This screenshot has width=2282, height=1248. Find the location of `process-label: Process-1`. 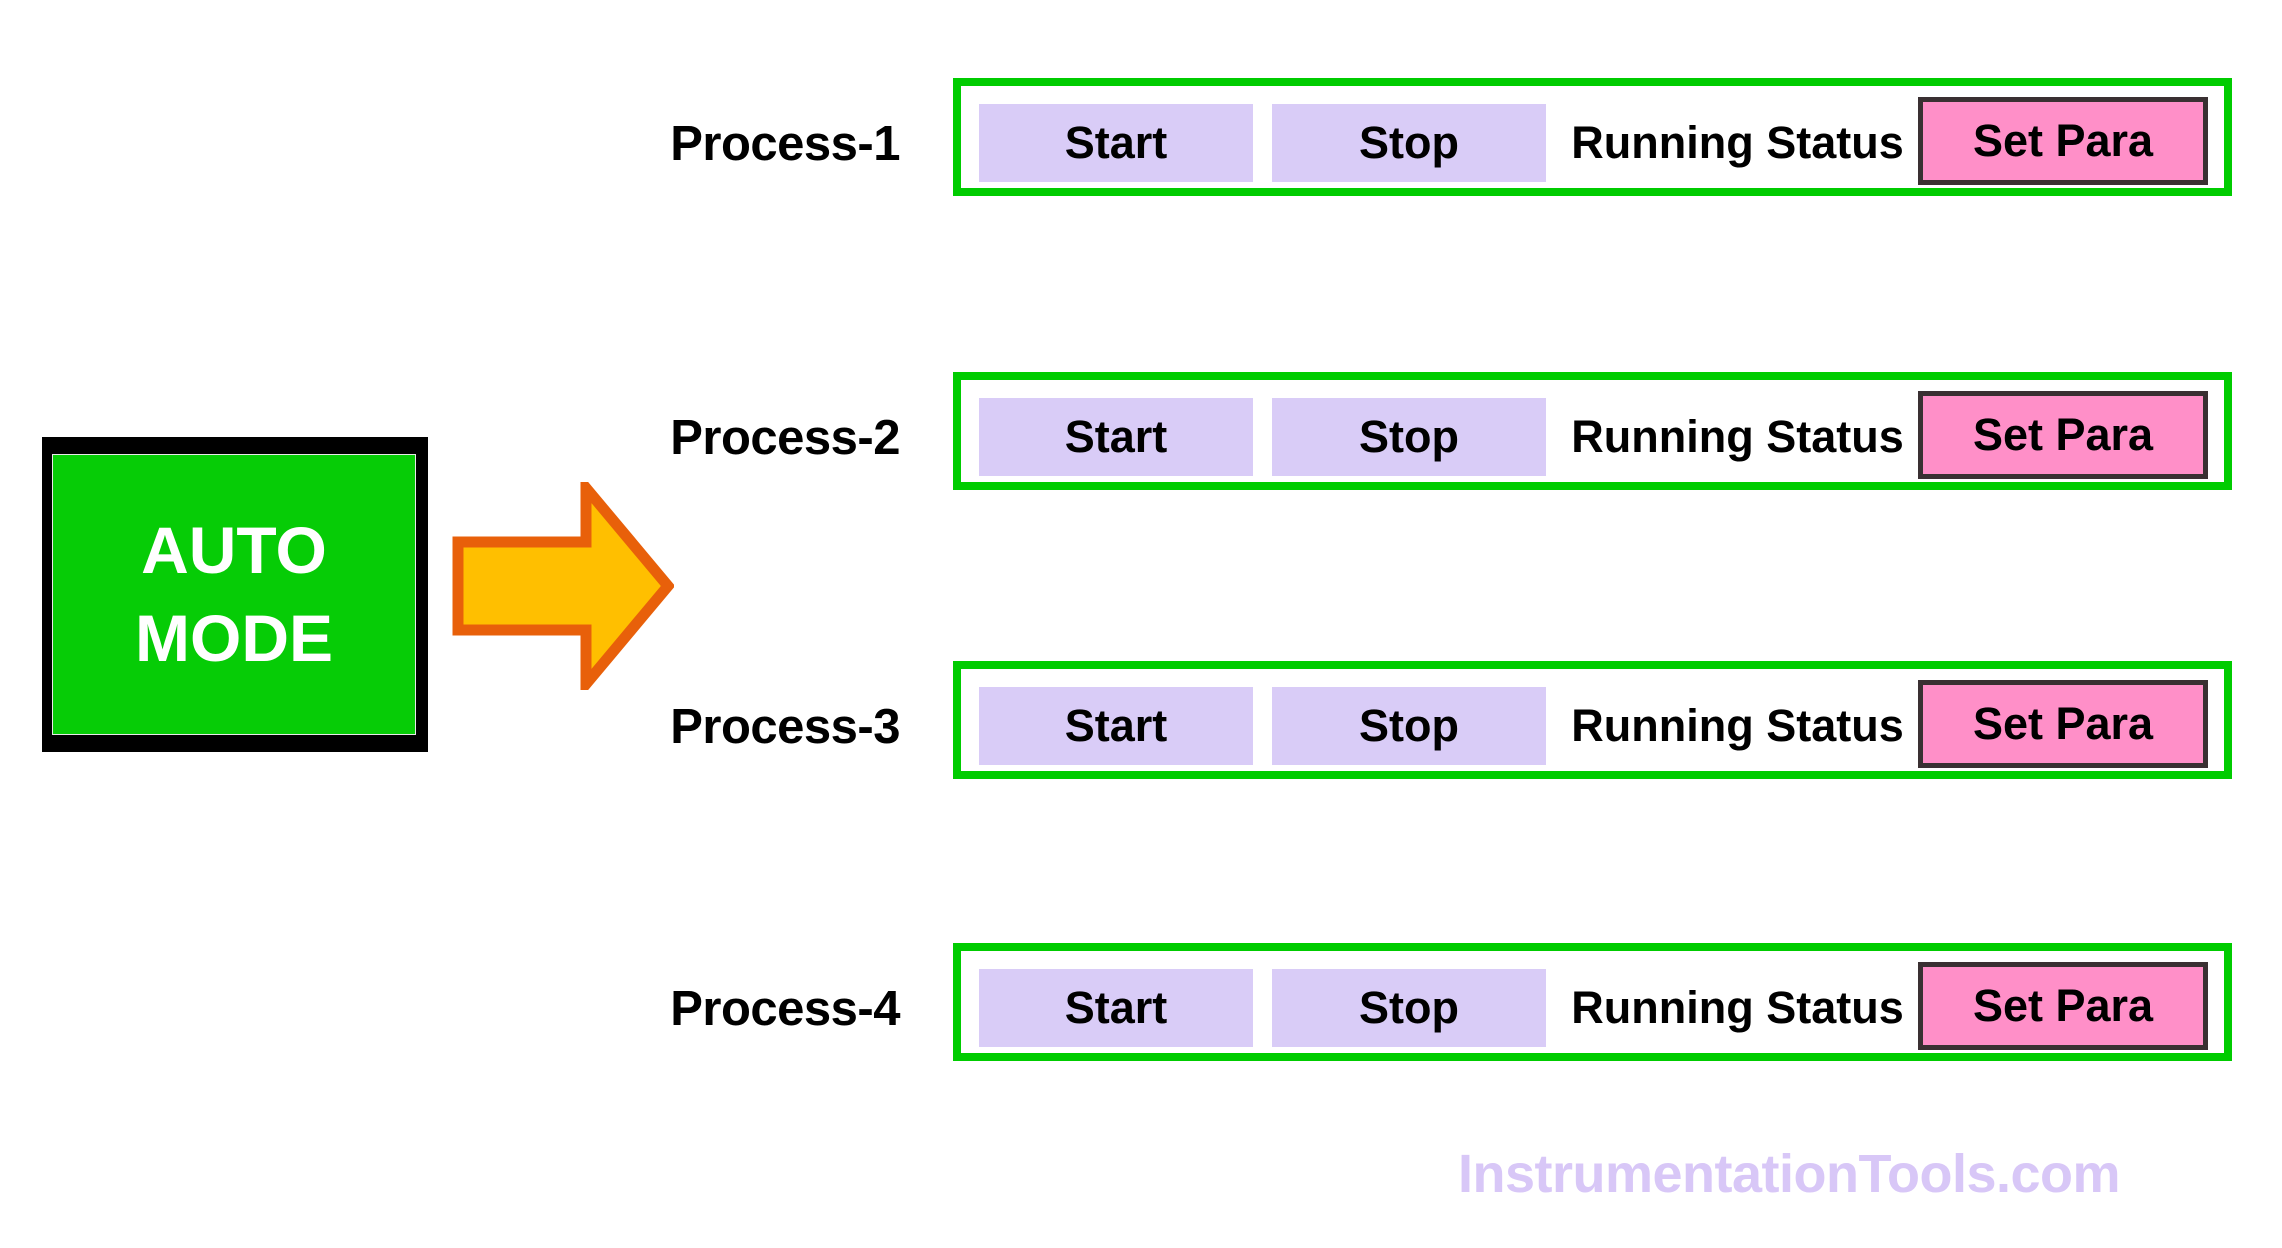

process-label: Process-1 is located at coordinates (785, 144).